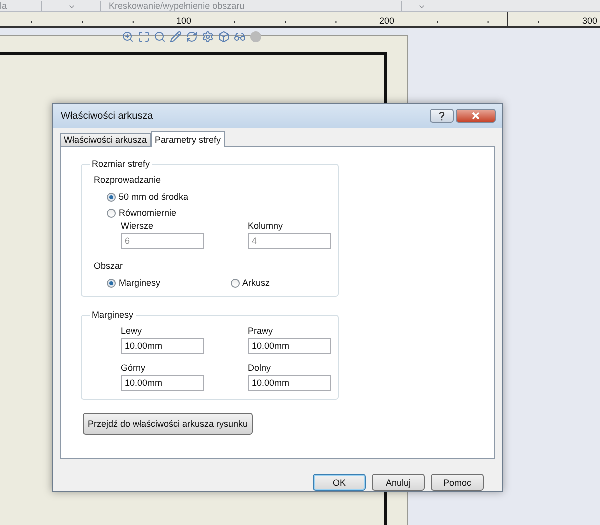  I want to click on field-label: Wiersze, so click(138, 226).